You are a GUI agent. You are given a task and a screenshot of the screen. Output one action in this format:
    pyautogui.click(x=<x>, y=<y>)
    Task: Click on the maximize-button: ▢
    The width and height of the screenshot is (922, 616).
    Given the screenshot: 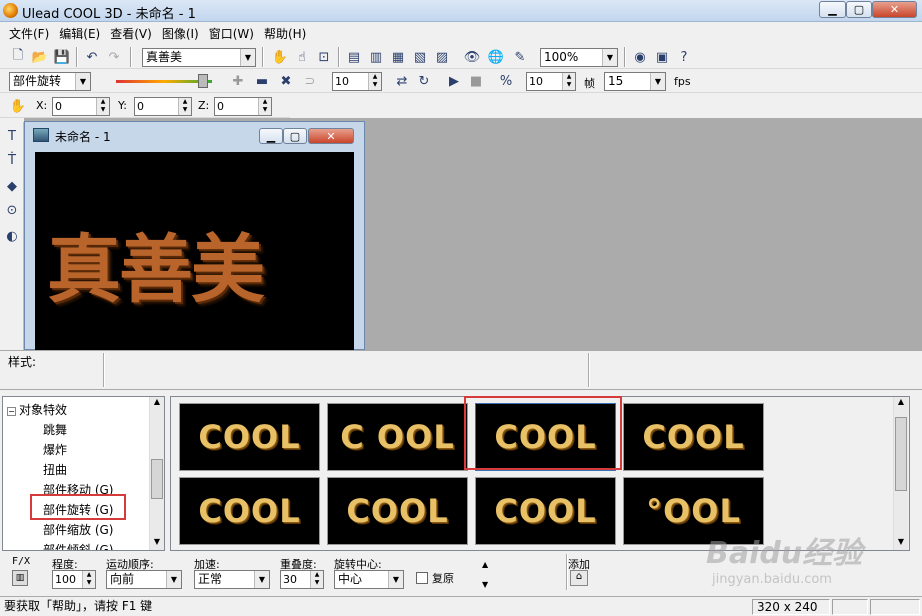 What is the action you would take?
    pyautogui.click(x=859, y=9)
    